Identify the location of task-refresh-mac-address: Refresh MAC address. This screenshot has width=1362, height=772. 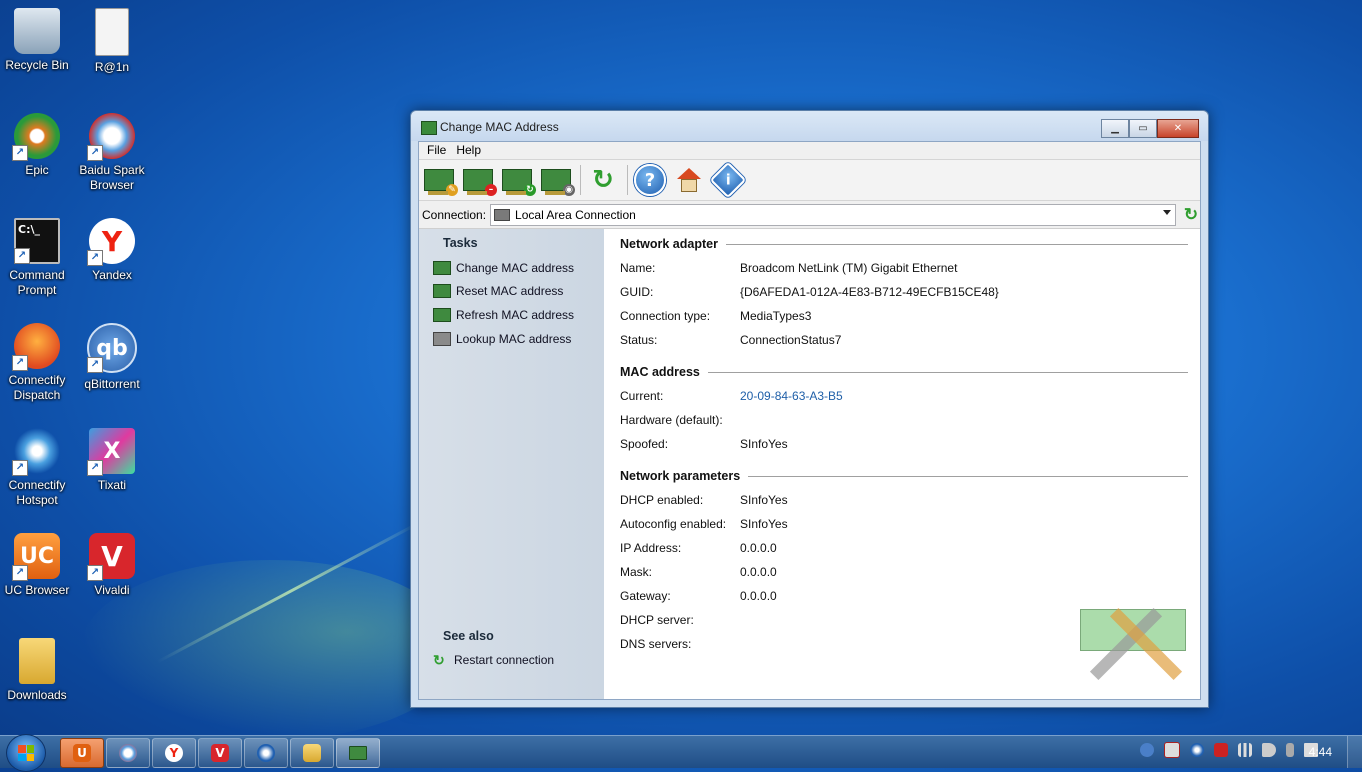
(503, 315).